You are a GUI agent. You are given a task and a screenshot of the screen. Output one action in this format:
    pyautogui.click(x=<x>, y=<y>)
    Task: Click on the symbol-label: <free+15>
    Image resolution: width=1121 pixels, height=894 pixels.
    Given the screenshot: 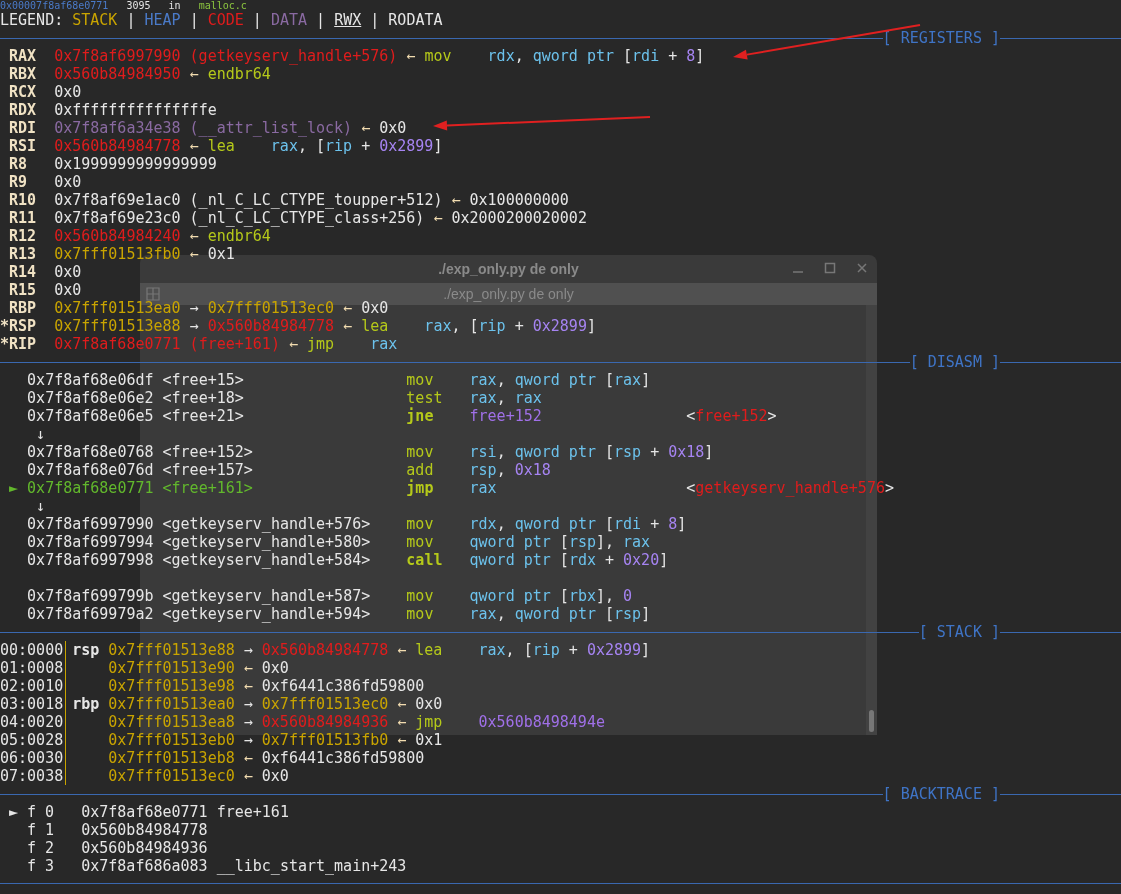 What is the action you would take?
    pyautogui.click(x=203, y=380)
    